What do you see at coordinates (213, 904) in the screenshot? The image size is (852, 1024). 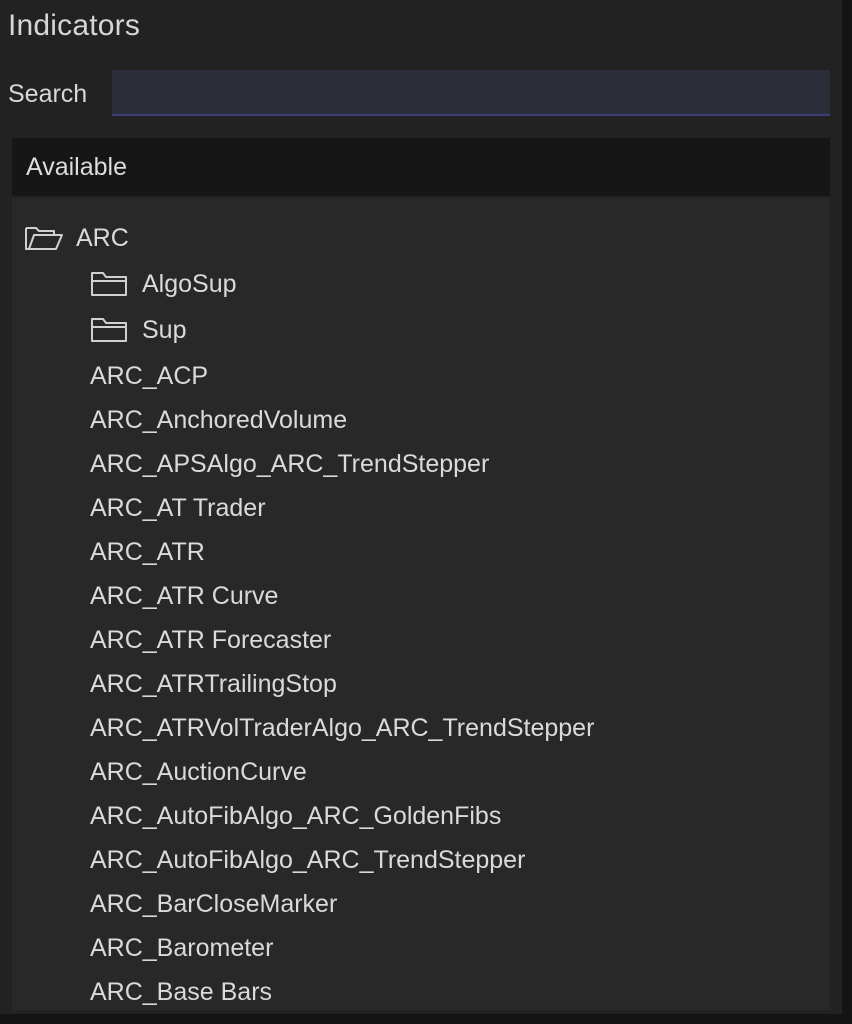 I see `tree-item: ARC_BarCloseMarker` at bounding box center [213, 904].